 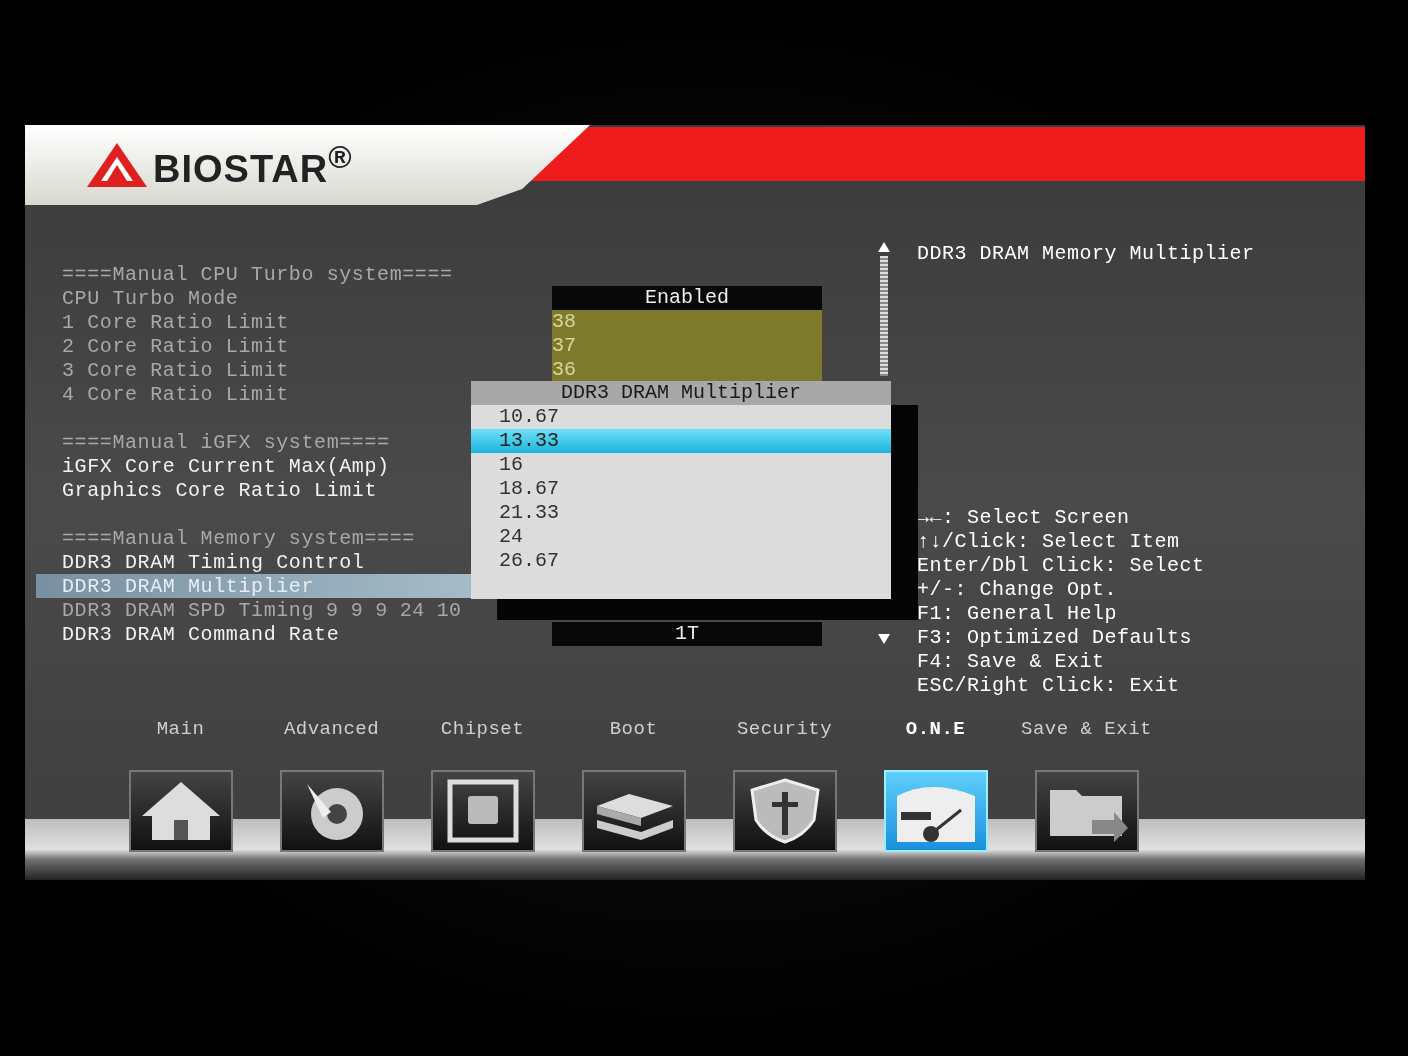 I want to click on gauge-icon, so click(x=935, y=811).